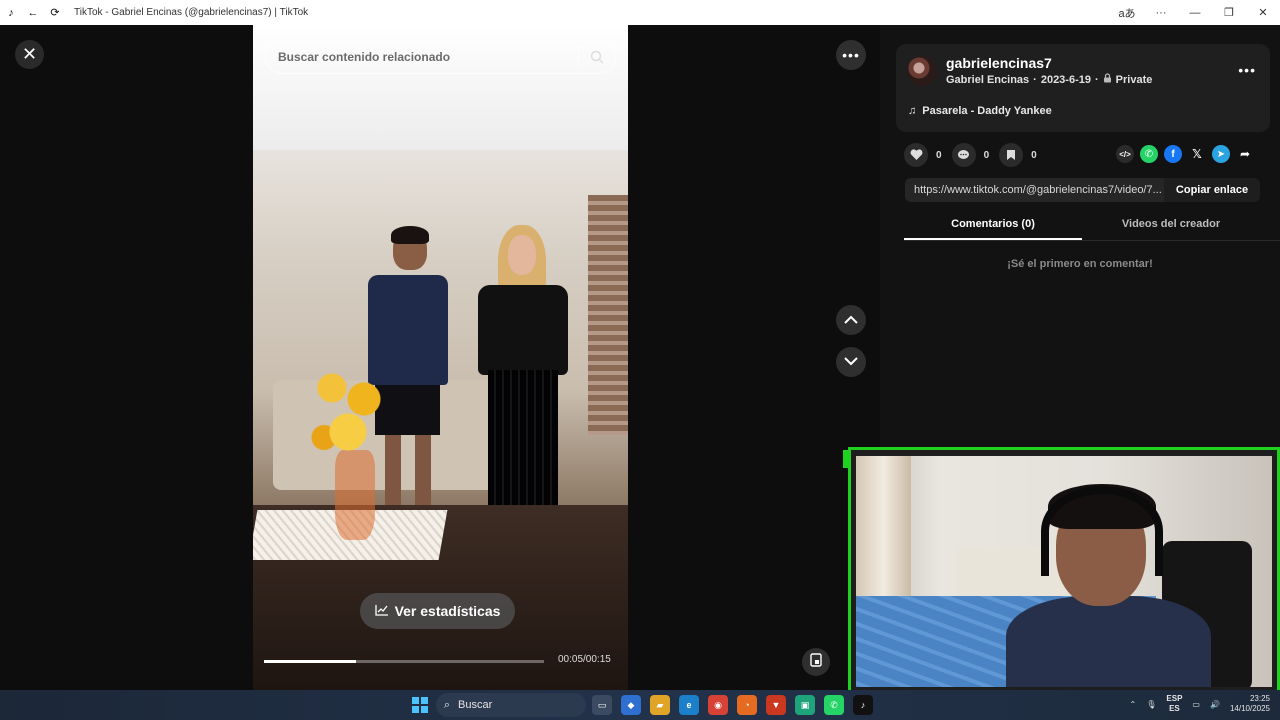 The image size is (1280, 720). I want to click on chevron-down-icon, so click(851, 362).